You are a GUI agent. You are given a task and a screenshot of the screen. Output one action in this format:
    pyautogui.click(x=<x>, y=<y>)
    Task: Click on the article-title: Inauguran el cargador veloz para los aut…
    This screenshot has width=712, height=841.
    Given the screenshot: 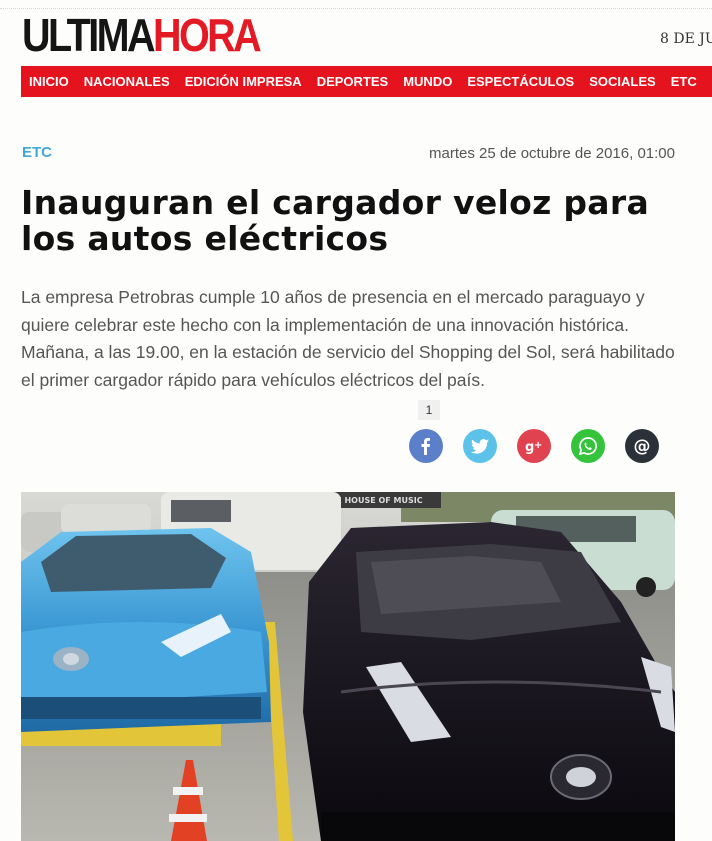 What is the action you would take?
    pyautogui.click(x=335, y=220)
    